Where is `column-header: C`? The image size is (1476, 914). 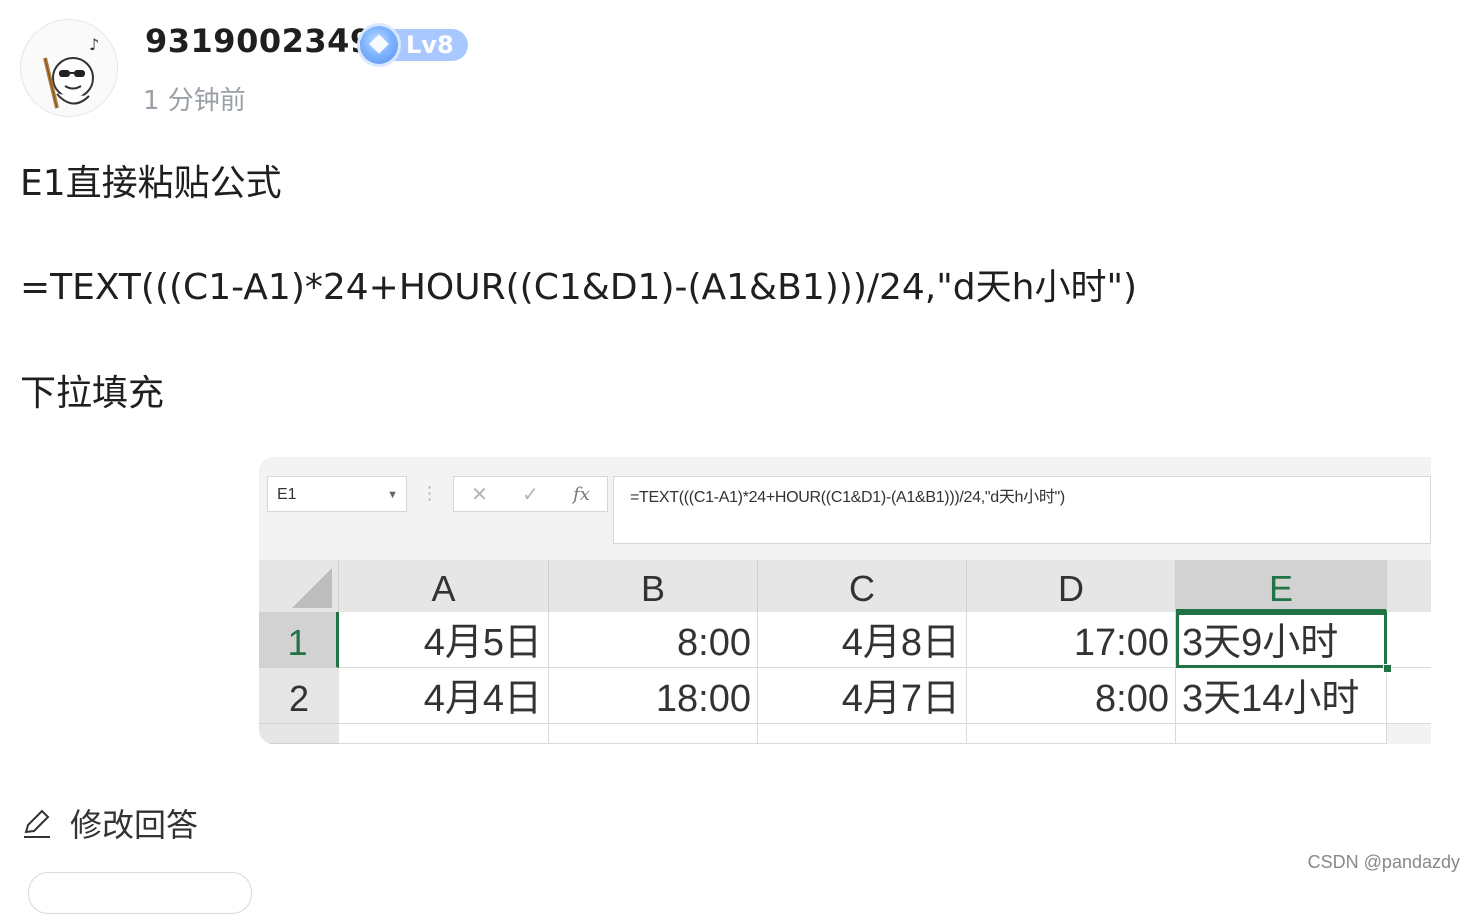 column-header: C is located at coordinates (862, 586).